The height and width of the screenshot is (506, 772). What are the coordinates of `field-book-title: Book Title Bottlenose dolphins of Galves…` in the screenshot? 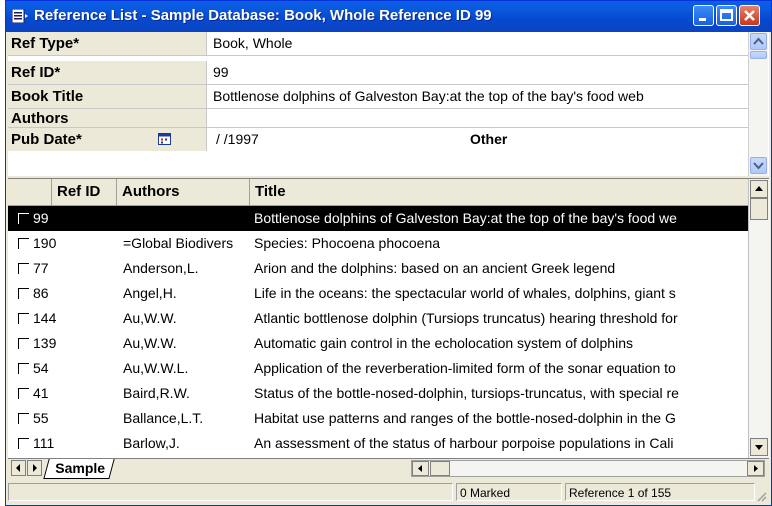 It's located at (378, 97).